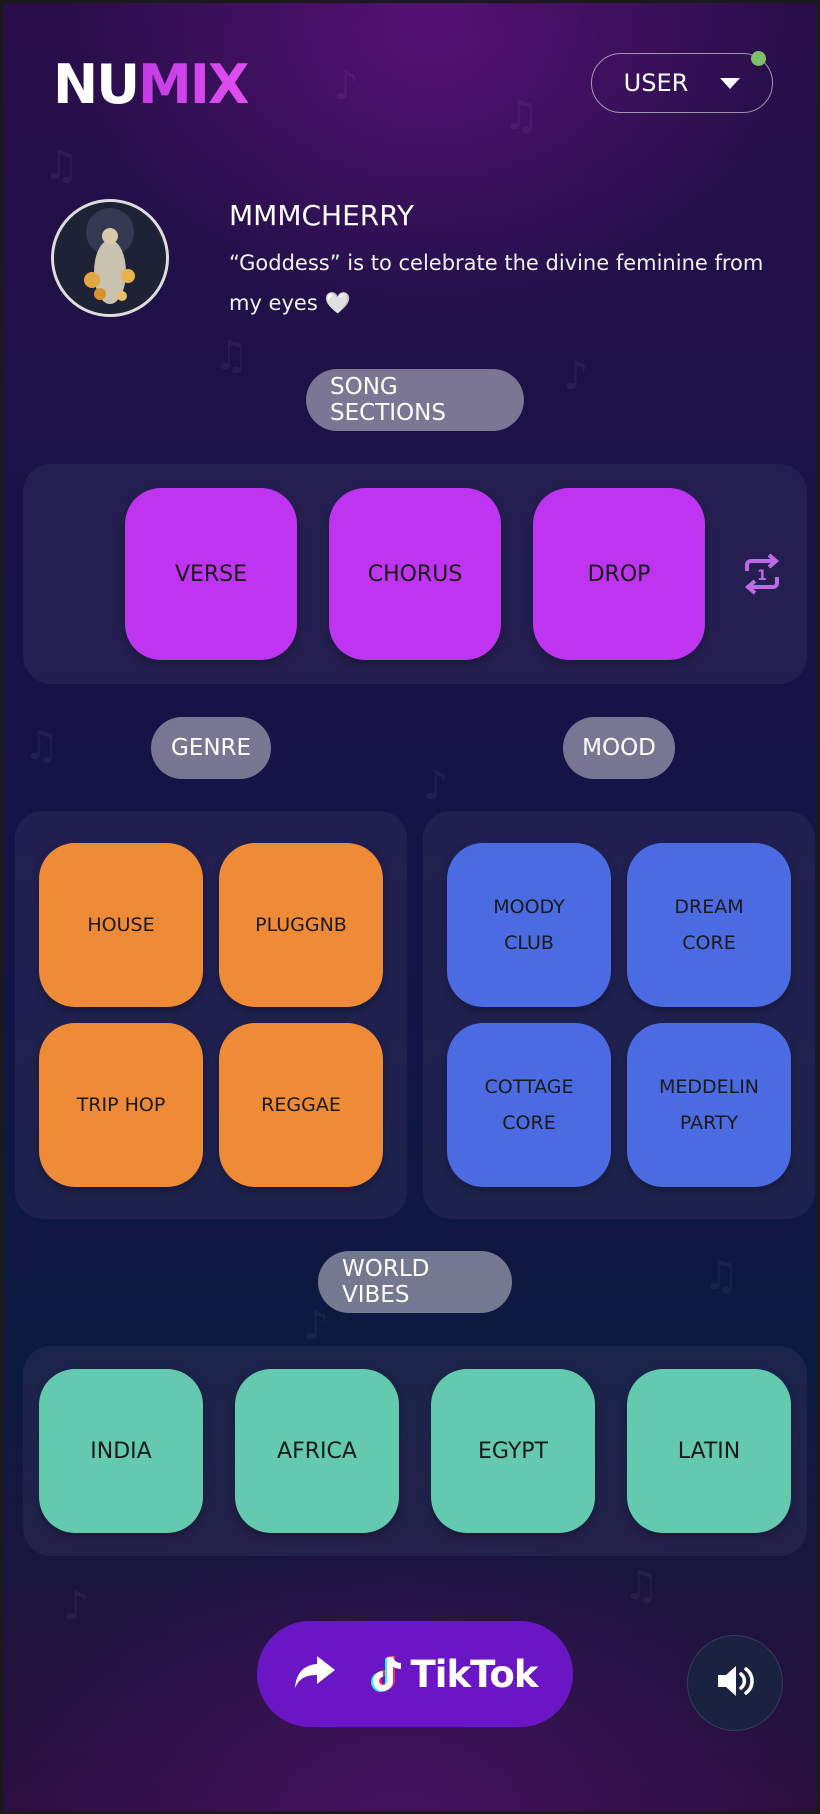  Describe the element at coordinates (301, 925) in the screenshot. I see `genre-pluggnb-button: PLUGGNB` at that location.